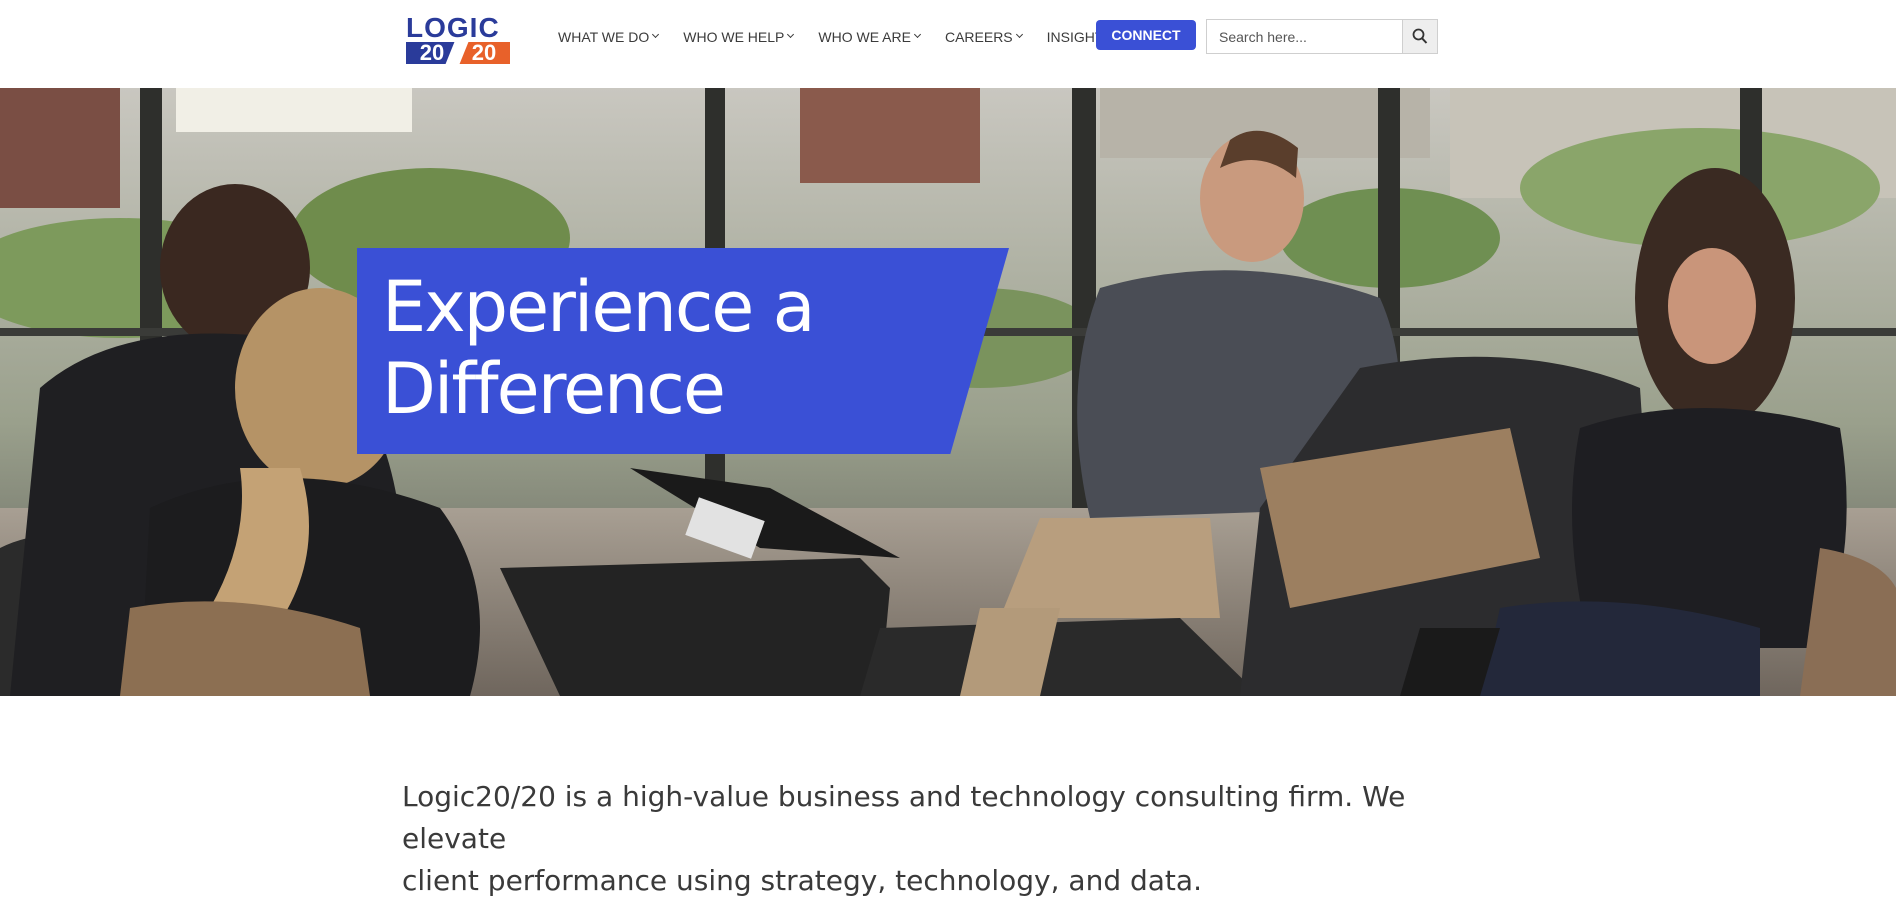 The width and height of the screenshot is (1896, 902). Describe the element at coordinates (864, 37) in the screenshot. I see `nav-label: WHO WE ARE` at that location.